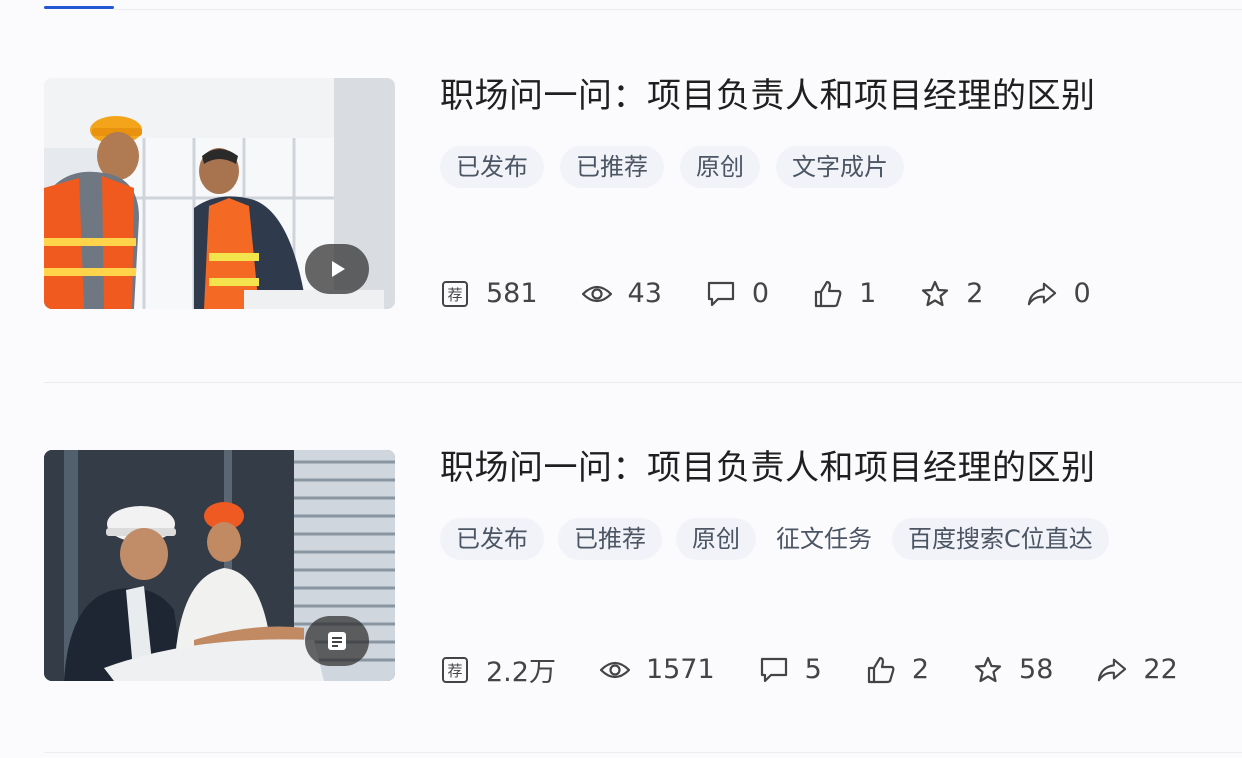 The image size is (1242, 758). Describe the element at coordinates (1013, 669) in the screenshot. I see `stat-favorites: 58` at that location.